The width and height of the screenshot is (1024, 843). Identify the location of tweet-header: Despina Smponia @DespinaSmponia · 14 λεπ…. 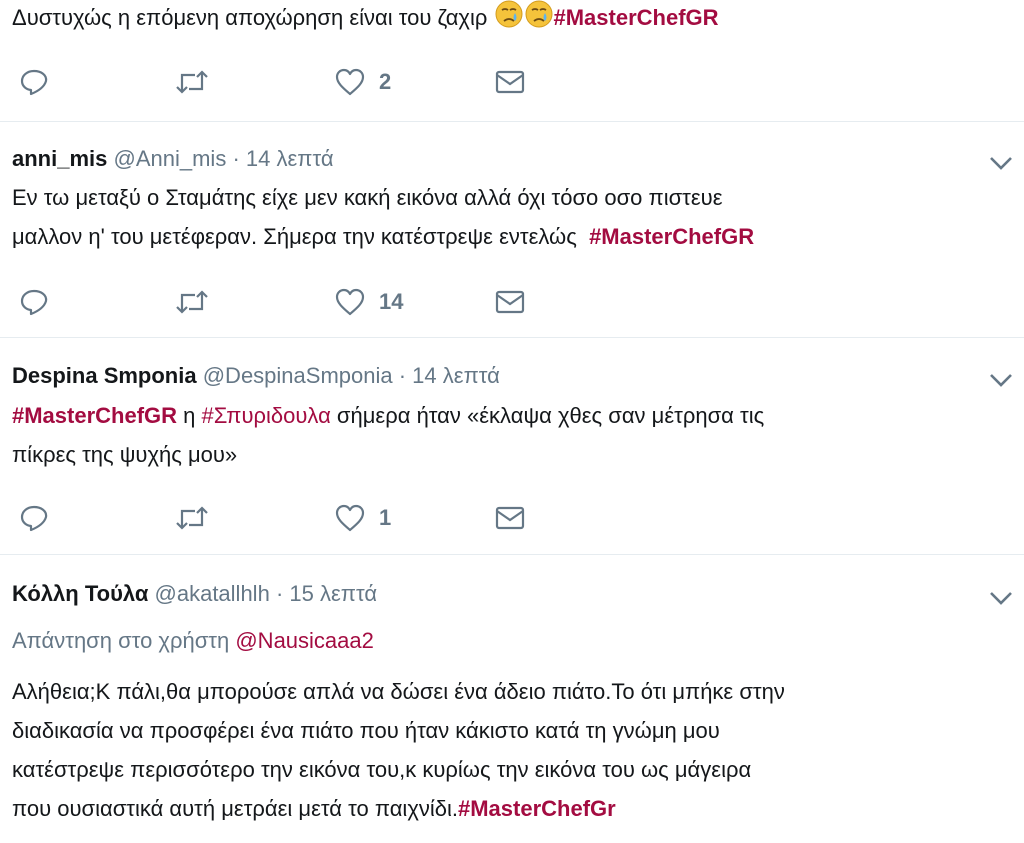
(256, 376).